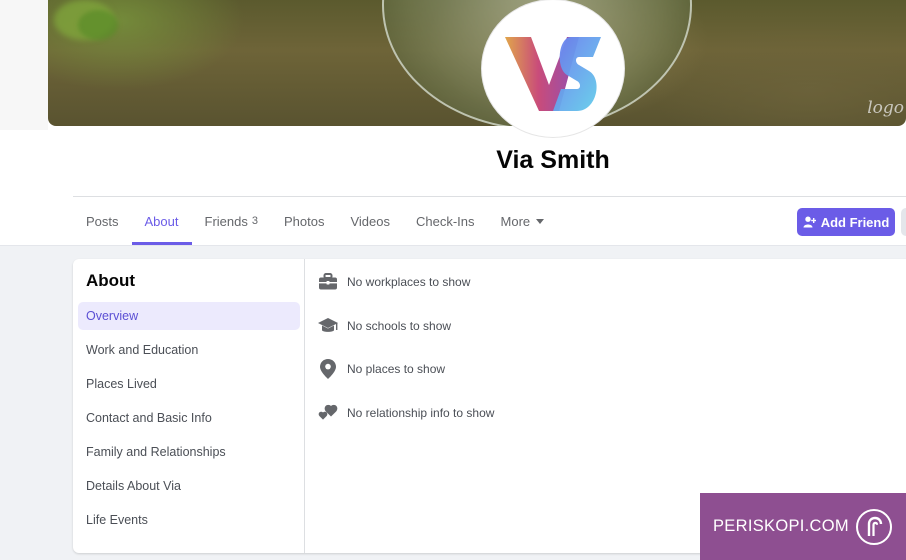 The width and height of the screenshot is (906, 560). I want to click on tab-posts: Posts, so click(102, 221).